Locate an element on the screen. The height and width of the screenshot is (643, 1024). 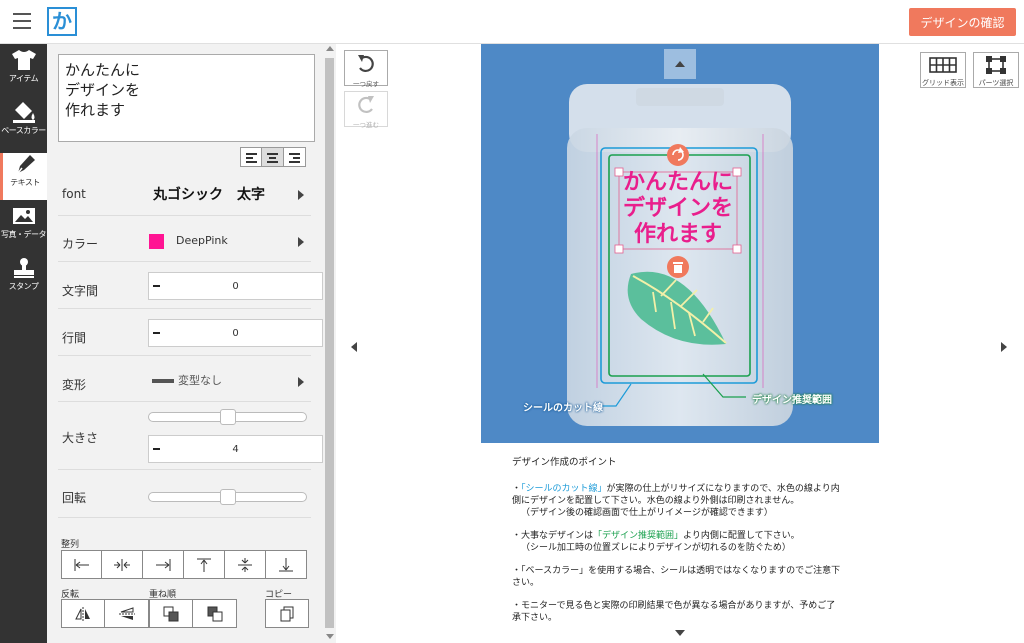
transform-row: 変形 変型なし is located at coordinates (184, 379).